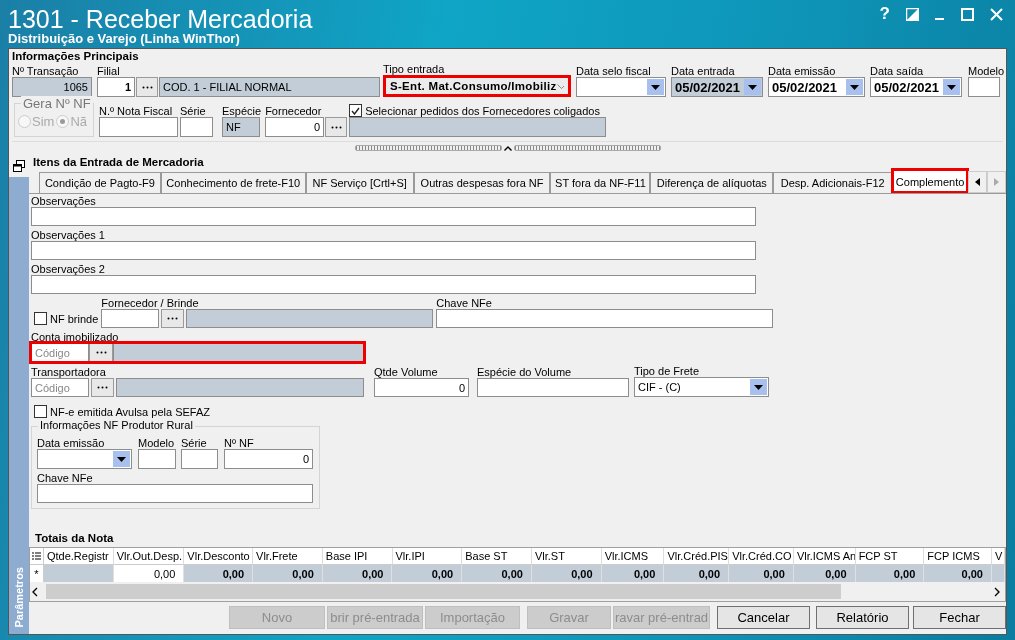 This screenshot has height=640, width=1015. Describe the element at coordinates (614, 71) in the screenshot. I see `field-label: Data selo fiscal` at that location.